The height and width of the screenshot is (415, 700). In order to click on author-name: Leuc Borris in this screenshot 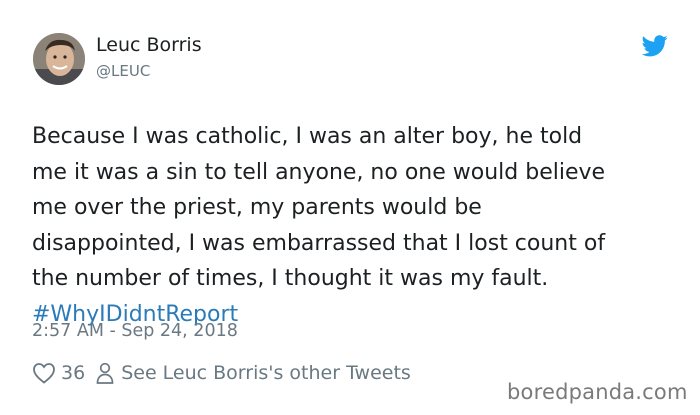, I will do `click(149, 45)`.